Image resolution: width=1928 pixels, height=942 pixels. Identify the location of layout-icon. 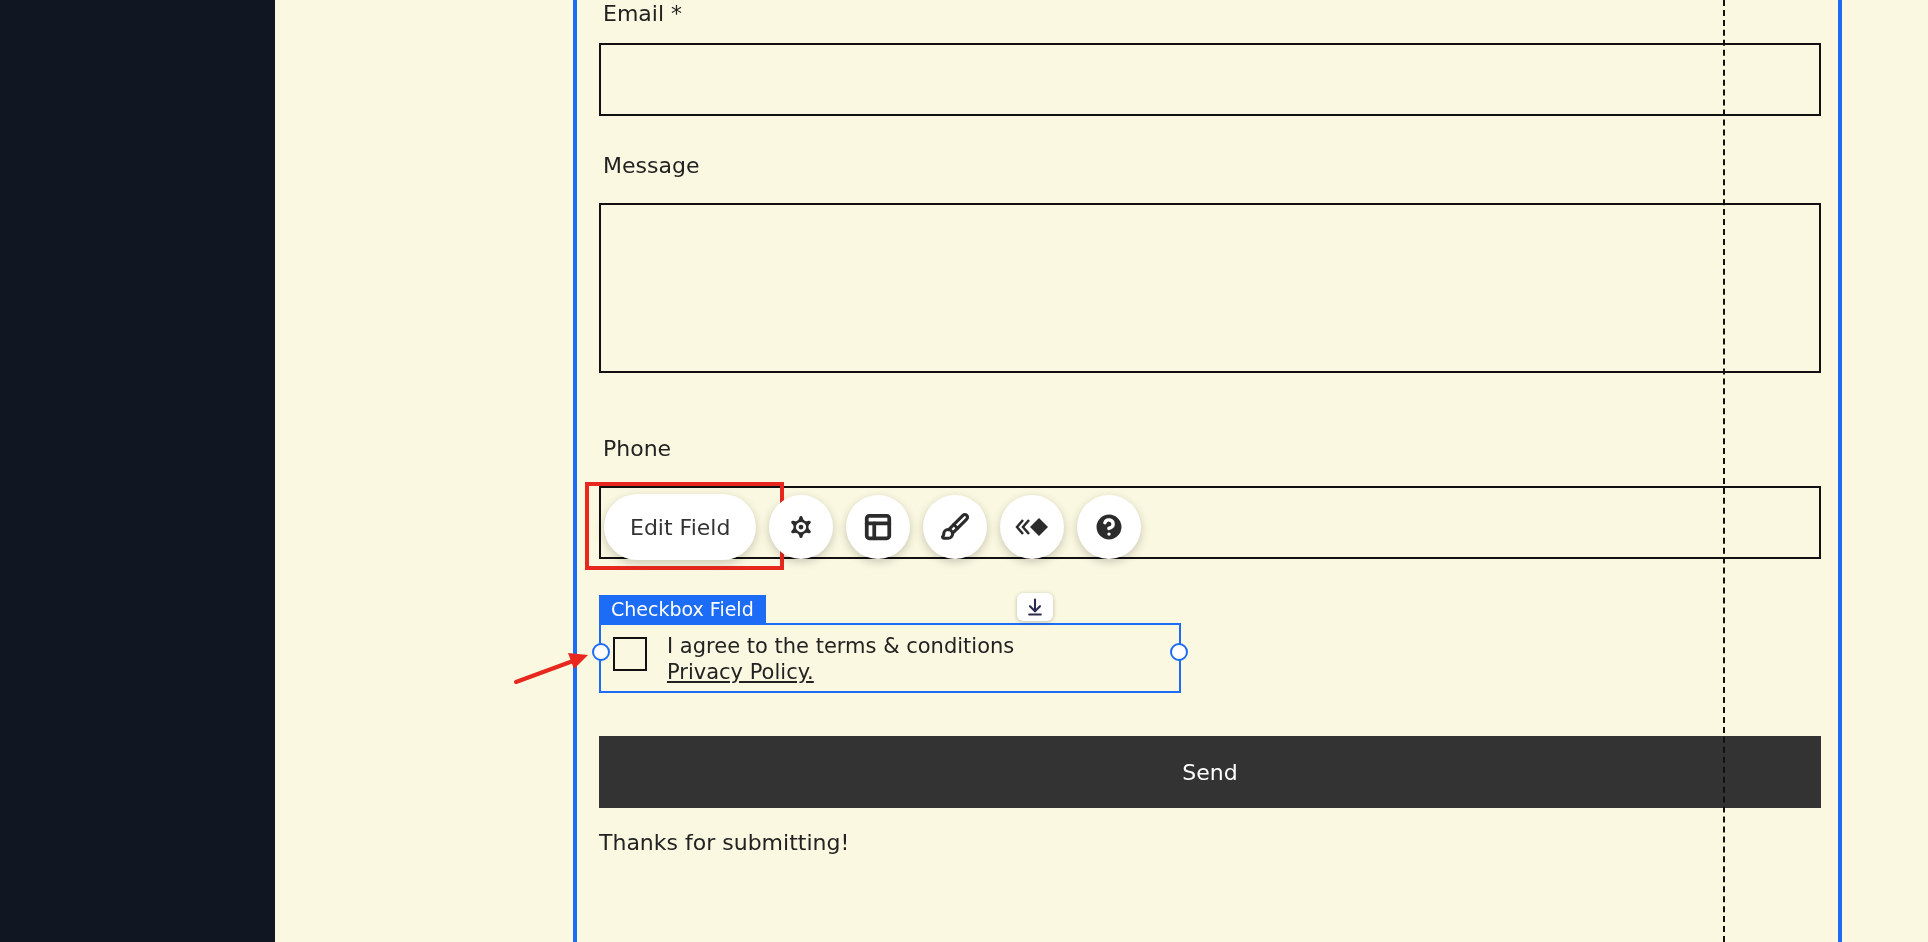
(878, 527).